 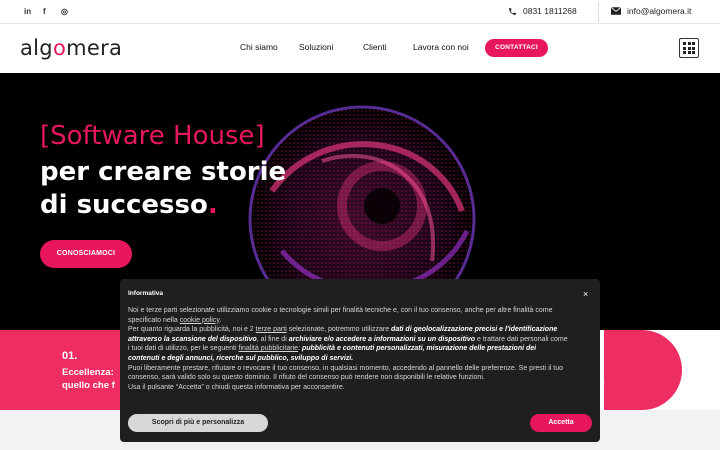 I want to click on phone-icon, so click(x=512, y=11).